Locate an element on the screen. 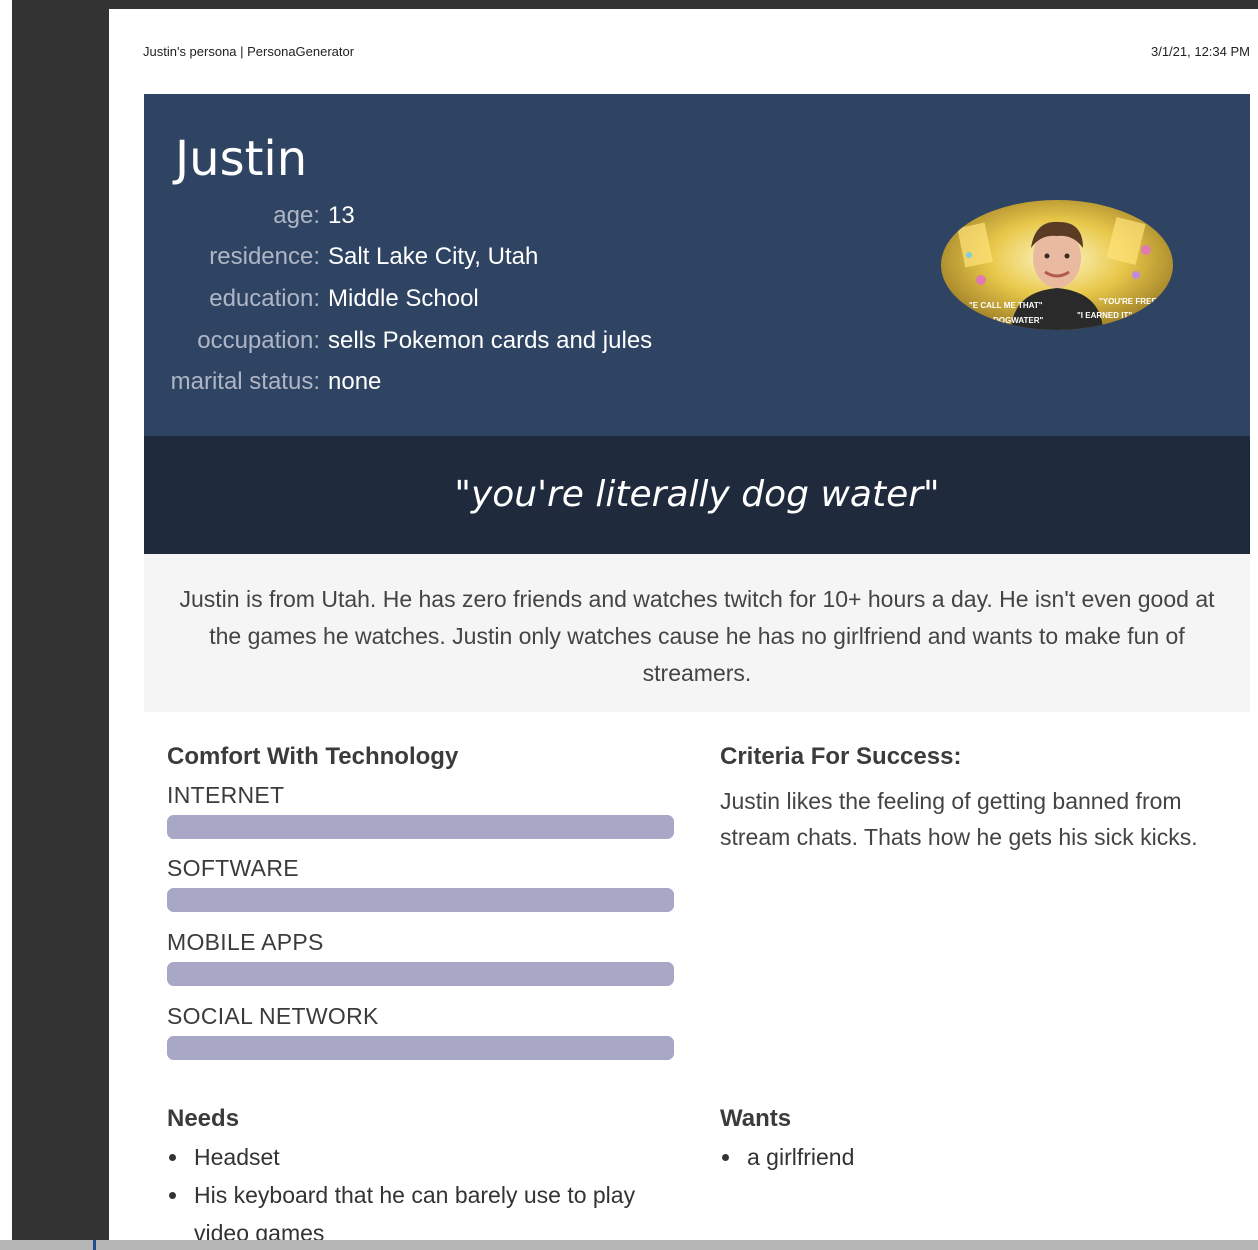  viewer-top-edge is located at coordinates (635, 4).